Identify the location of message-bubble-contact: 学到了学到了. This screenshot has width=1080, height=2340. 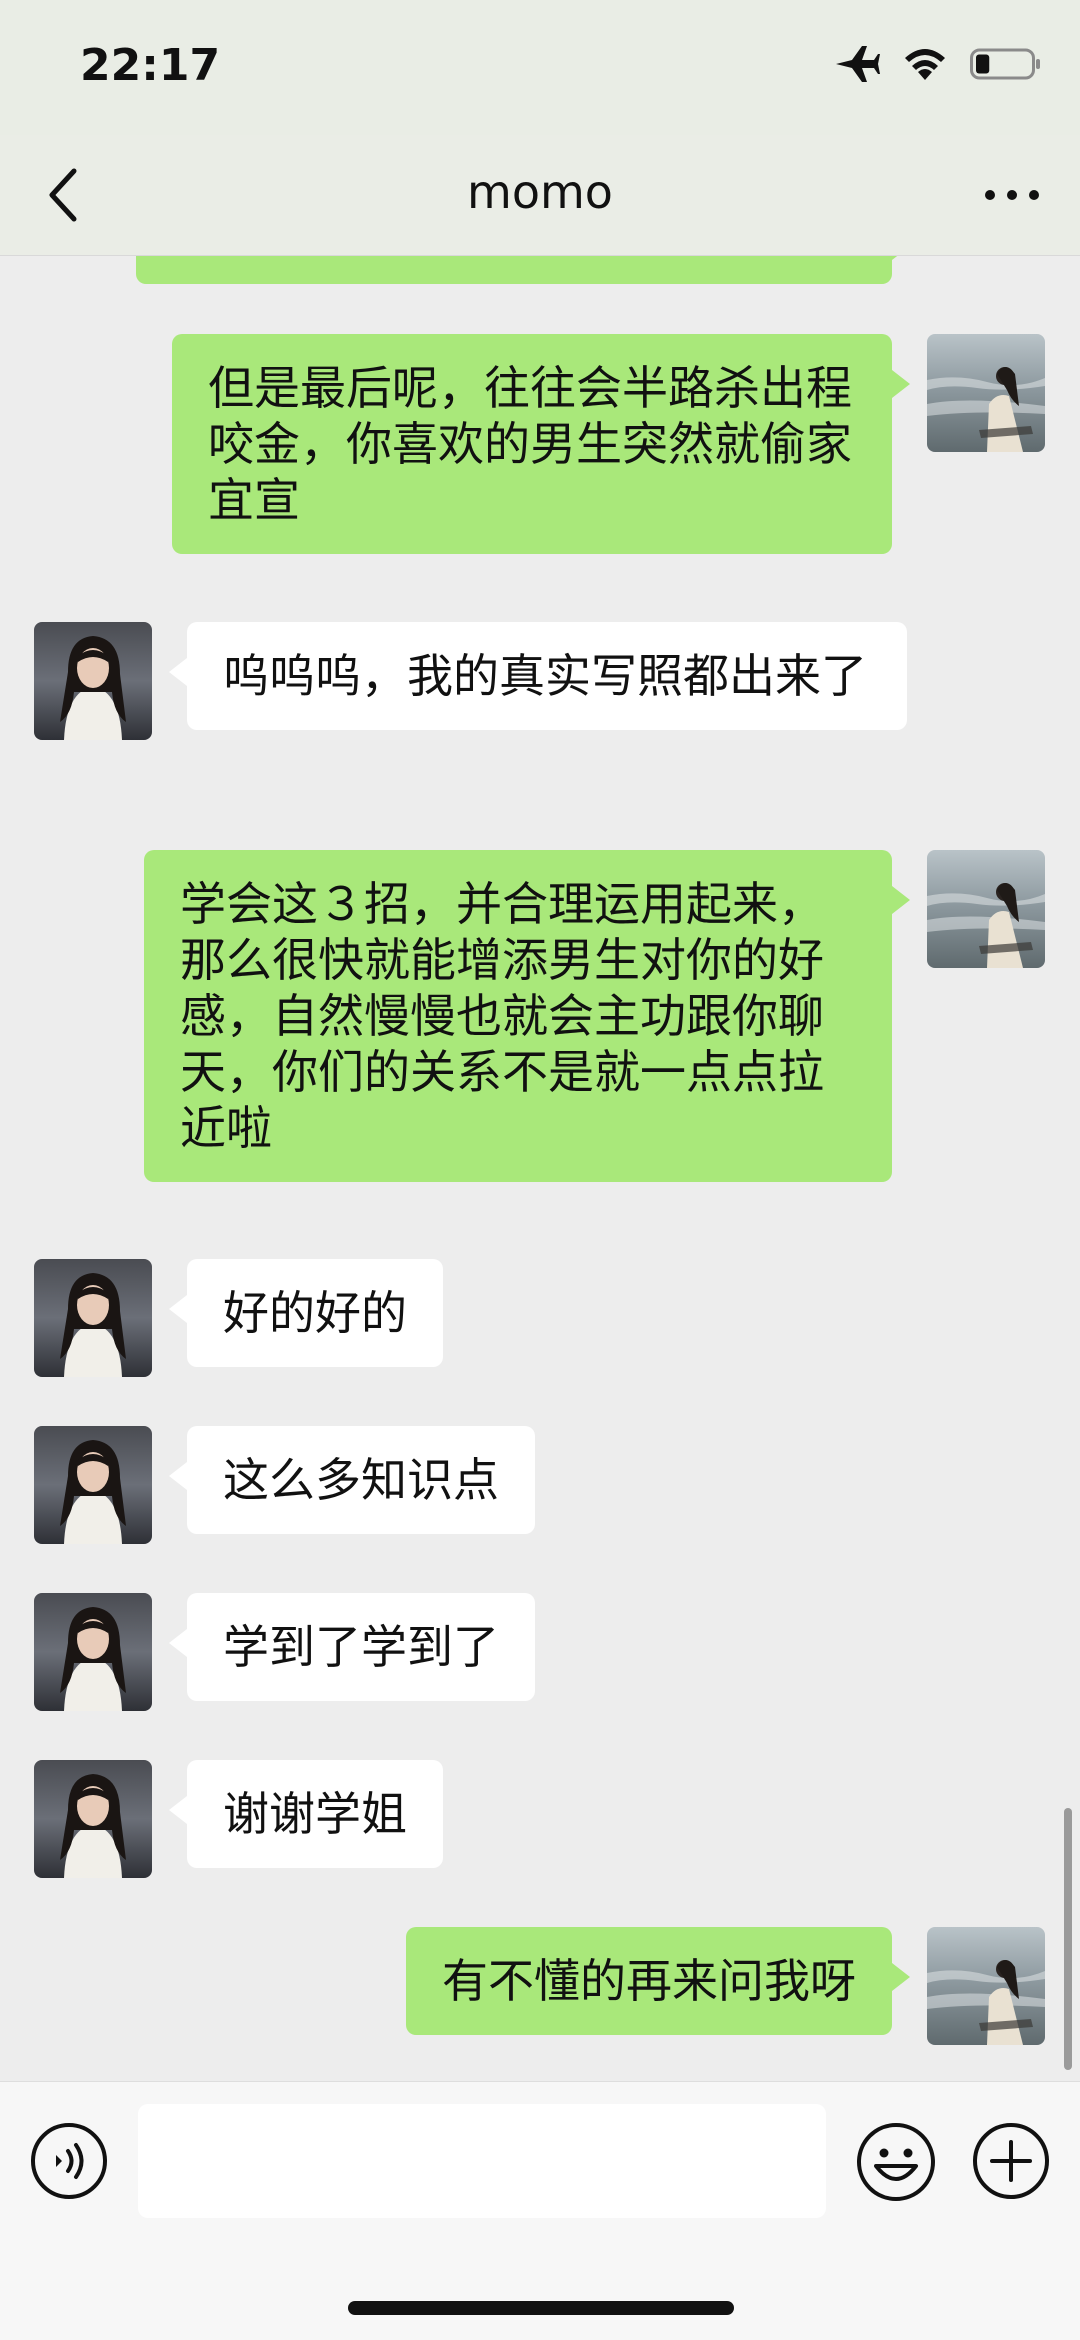
(352, 1647).